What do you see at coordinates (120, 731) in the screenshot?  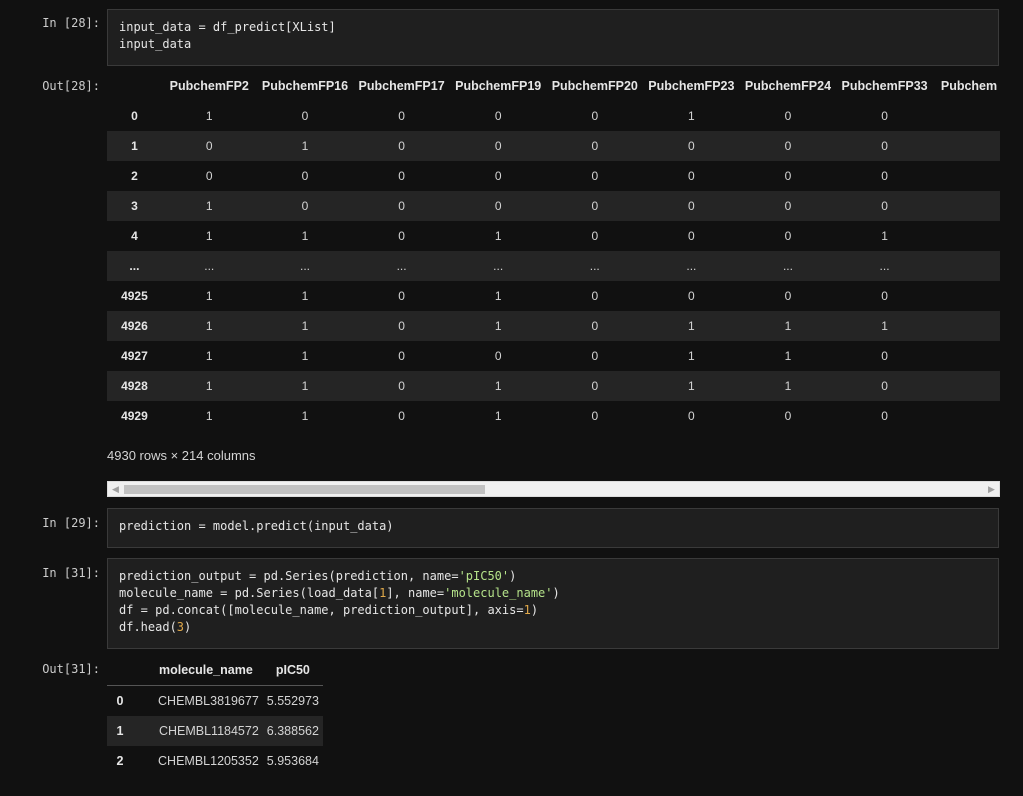 I see `row-index: 1` at bounding box center [120, 731].